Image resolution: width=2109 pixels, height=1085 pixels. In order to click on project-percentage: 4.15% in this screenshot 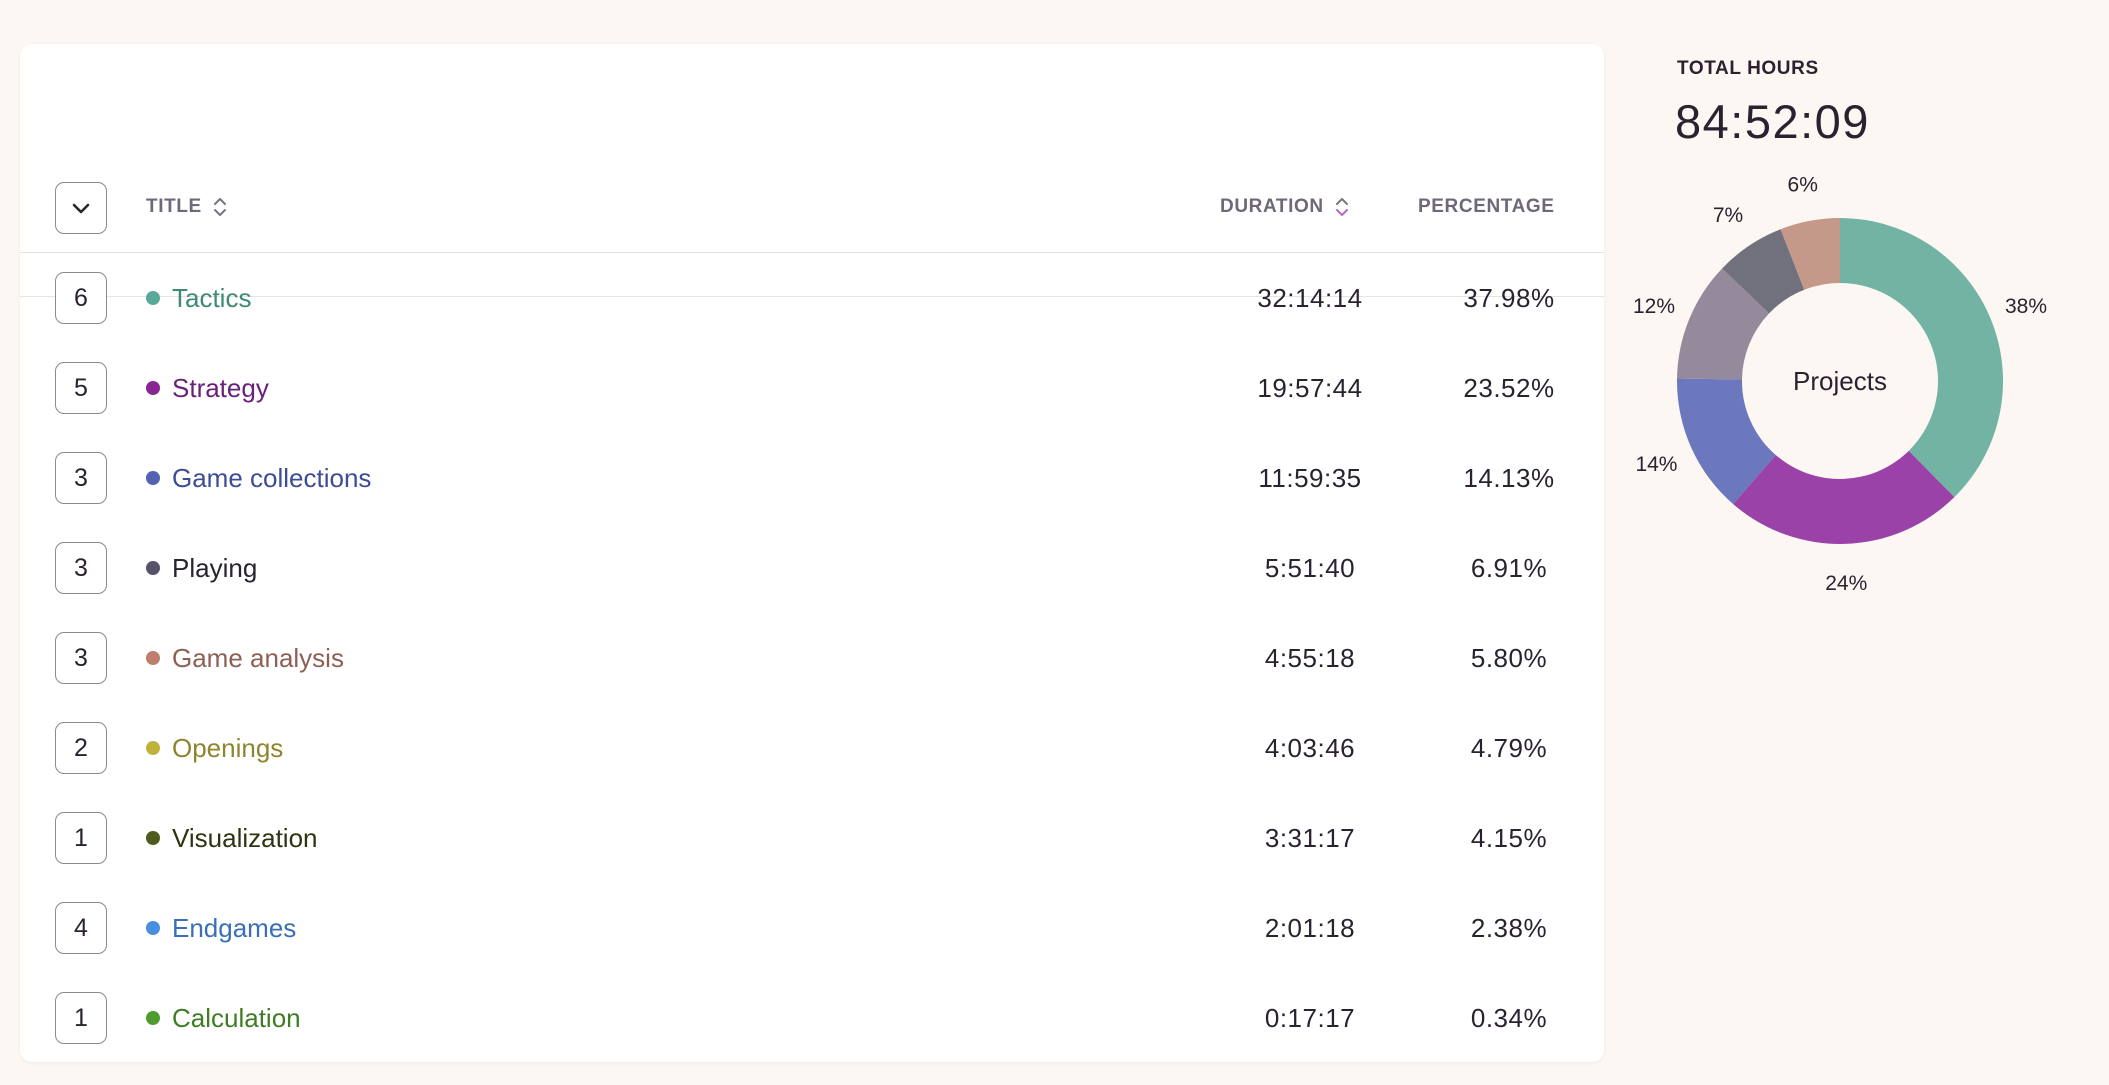, I will do `click(1509, 838)`.